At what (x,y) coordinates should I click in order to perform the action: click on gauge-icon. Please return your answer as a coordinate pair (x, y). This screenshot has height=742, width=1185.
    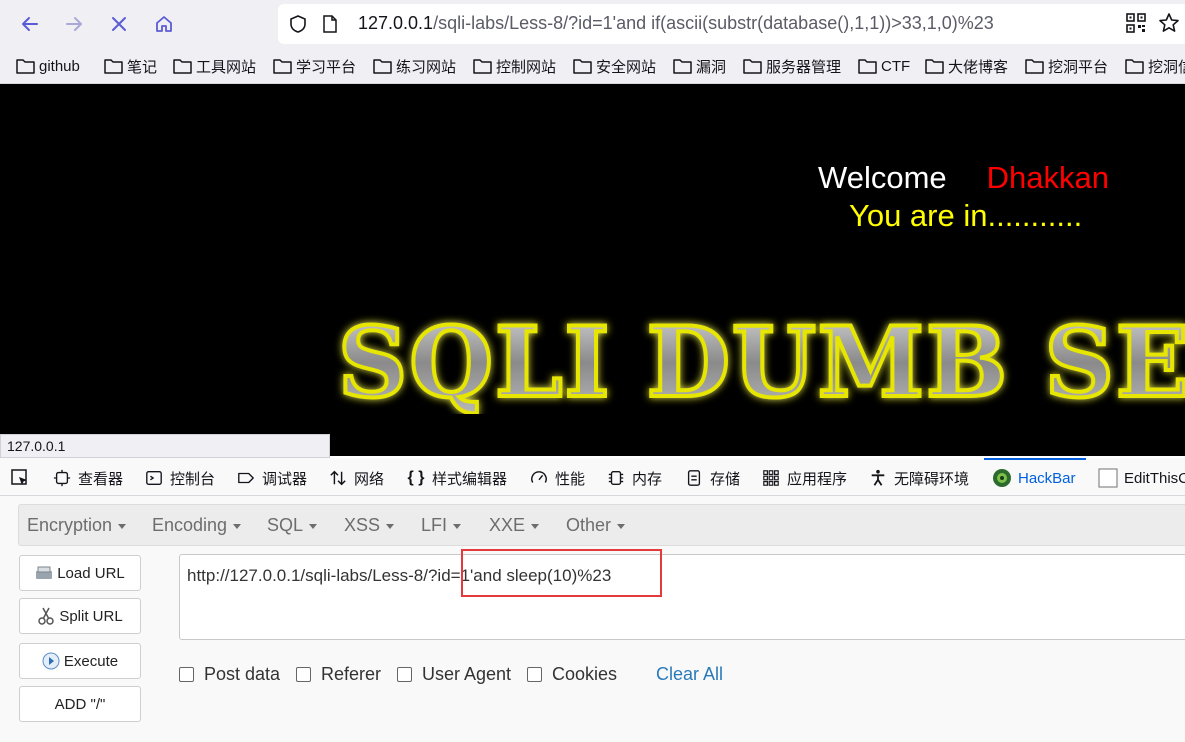
    Looking at the image, I should click on (539, 478).